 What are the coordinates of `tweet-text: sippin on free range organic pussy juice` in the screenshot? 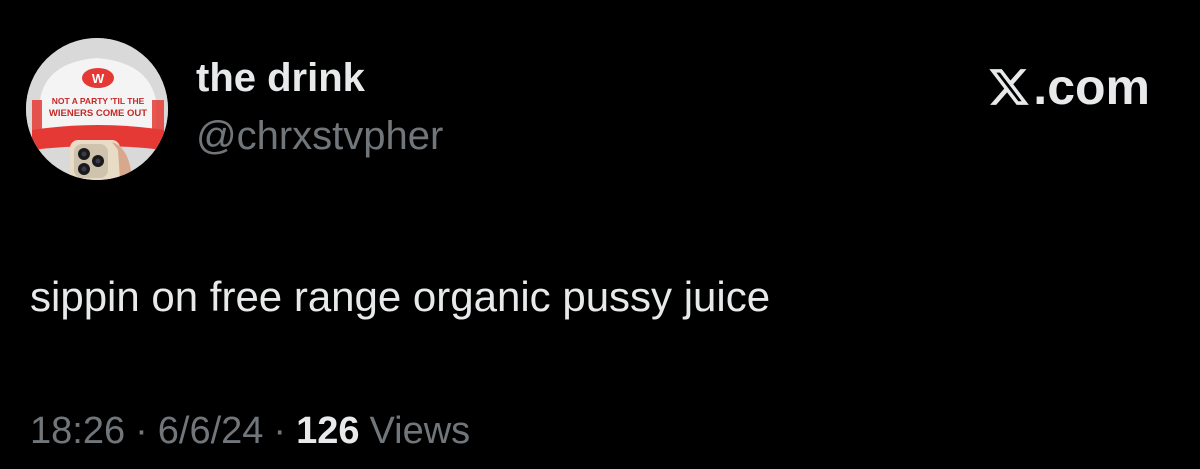 It's located at (400, 296).